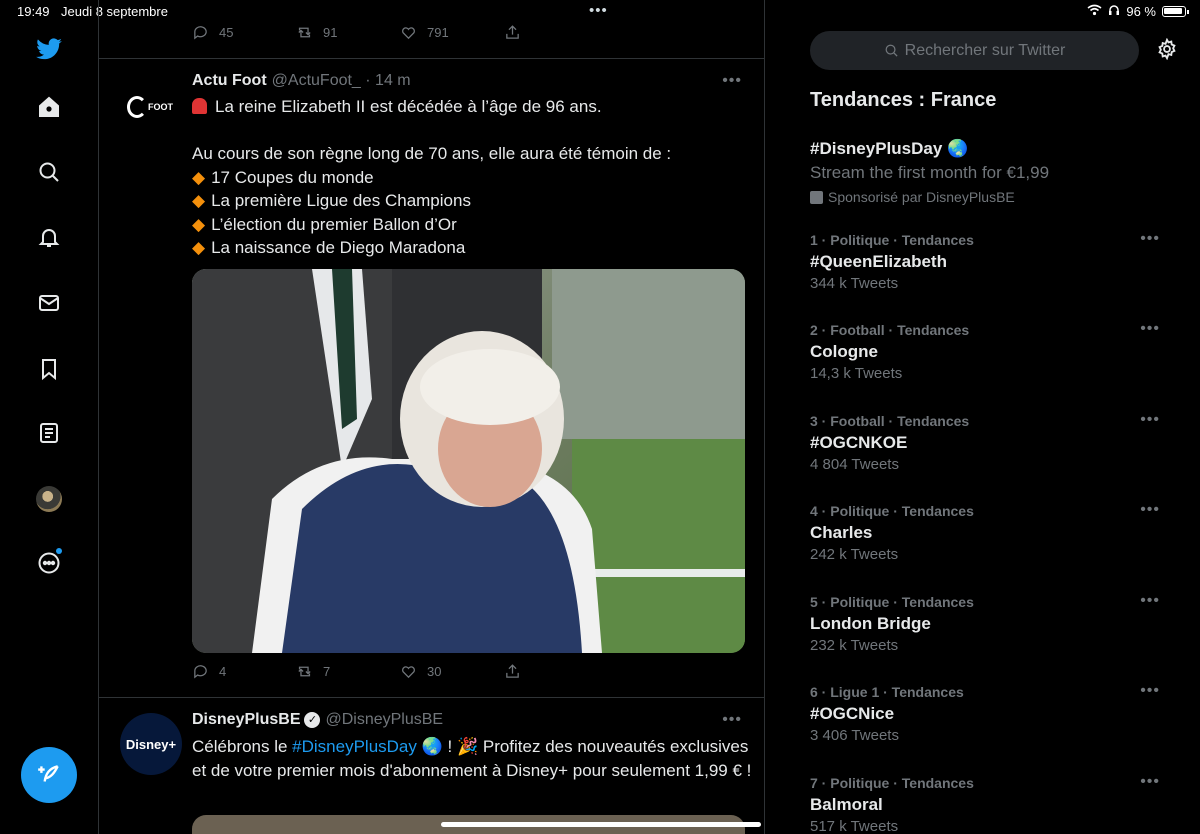 The width and height of the screenshot is (1200, 834). What do you see at coordinates (854, 283) in the screenshot?
I see `trend-count: 344 k Tweets` at bounding box center [854, 283].